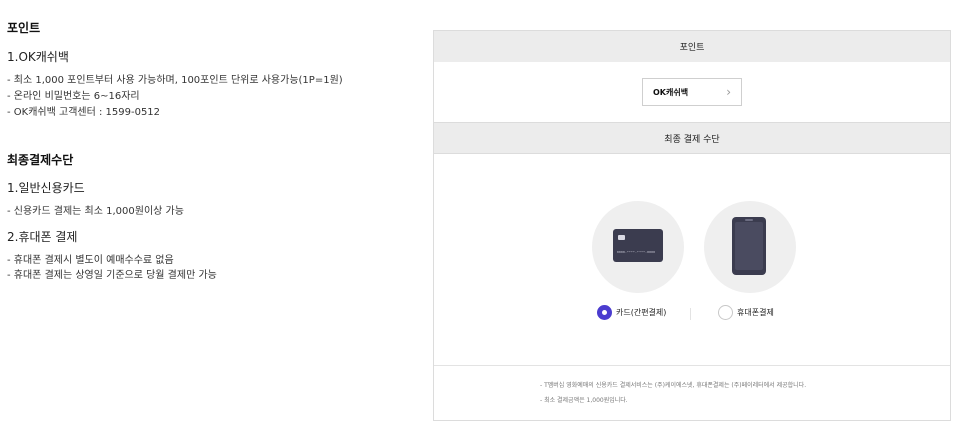  What do you see at coordinates (671, 92) in the screenshot?
I see `okcashbag-button-label: OK캐쉬백` at bounding box center [671, 92].